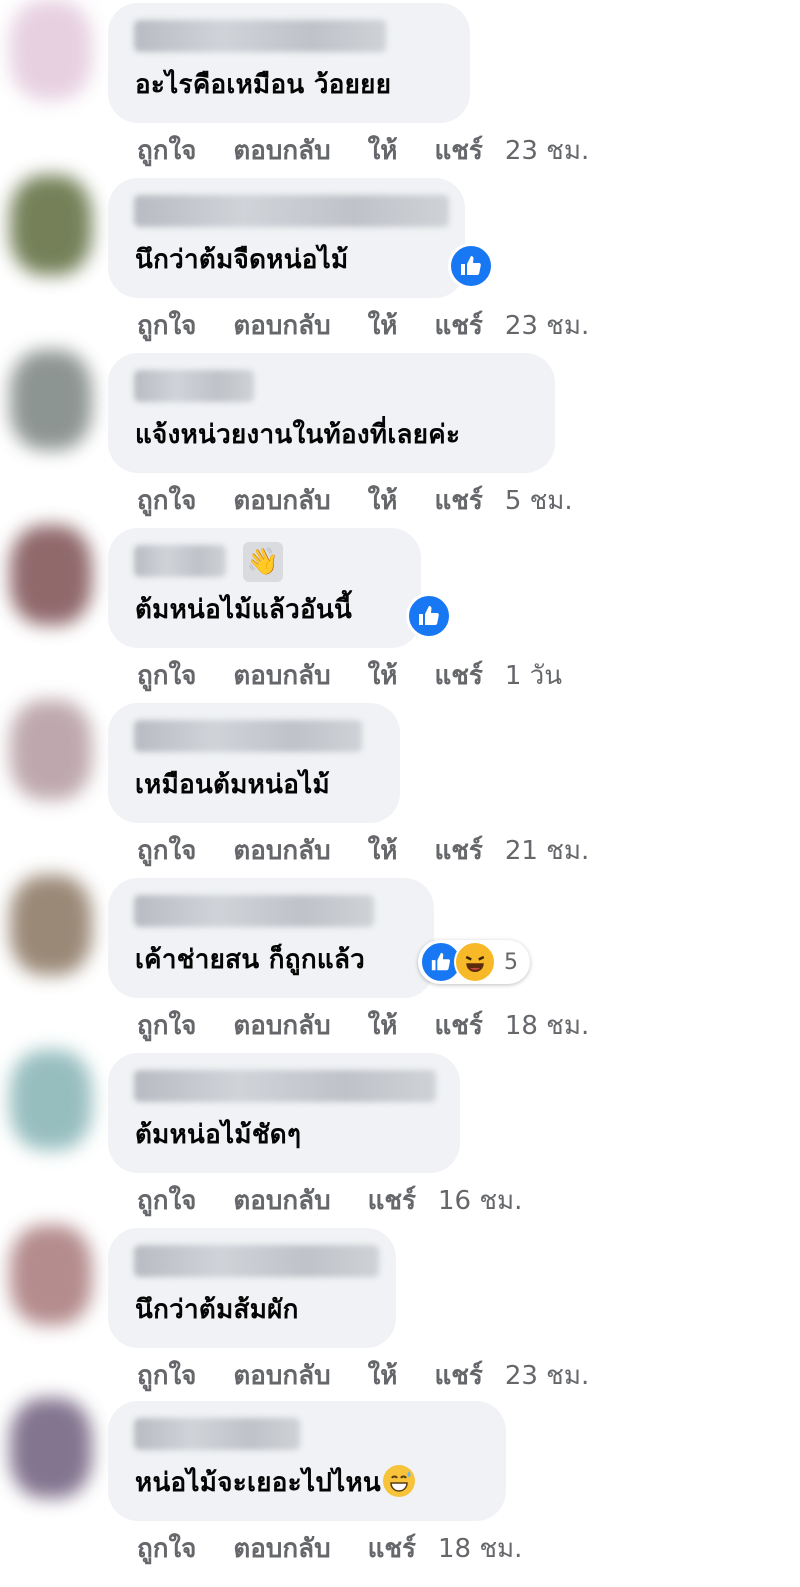 This screenshot has height=1587, width=800. I want to click on comment-text: แจ้งหน่วยงานในท้องที่เลยค่ะ, so click(298, 435).